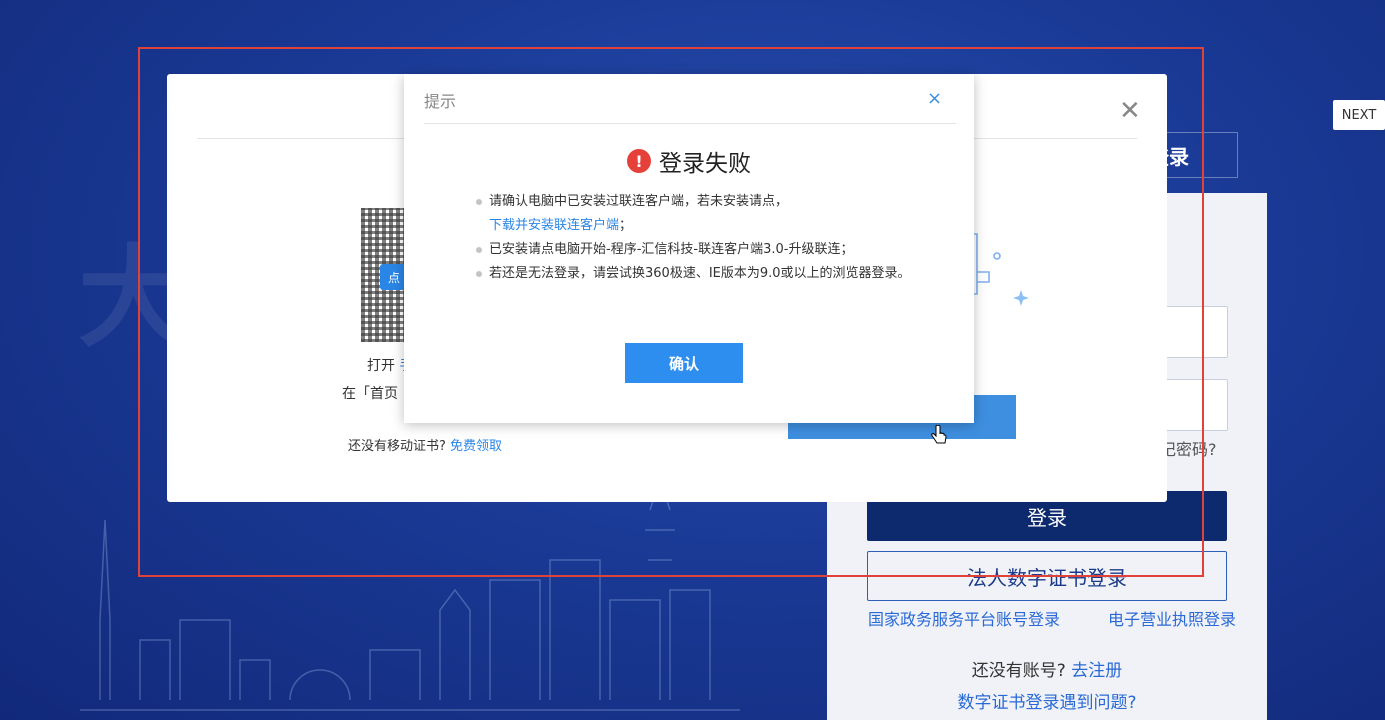  What do you see at coordinates (934, 98) in the screenshot?
I see `close-icon: ×` at bounding box center [934, 98].